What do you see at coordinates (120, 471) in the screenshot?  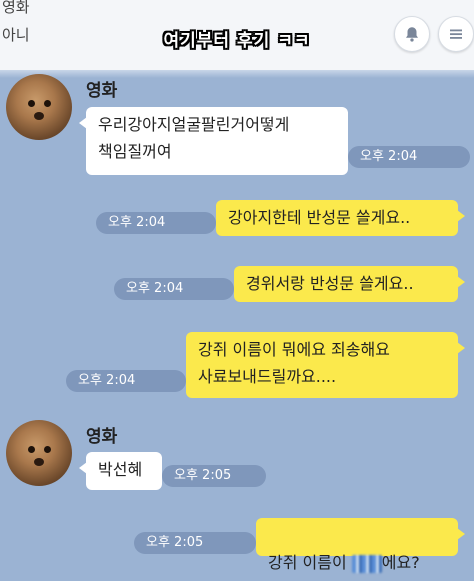 I see `message-bubble: 박선혜` at bounding box center [120, 471].